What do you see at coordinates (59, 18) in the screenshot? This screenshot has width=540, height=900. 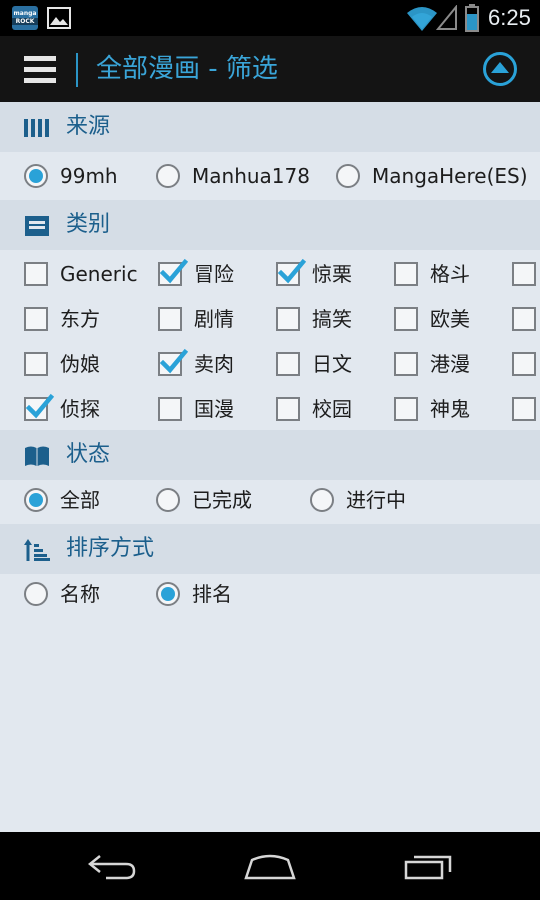 I see `gallery-icon` at bounding box center [59, 18].